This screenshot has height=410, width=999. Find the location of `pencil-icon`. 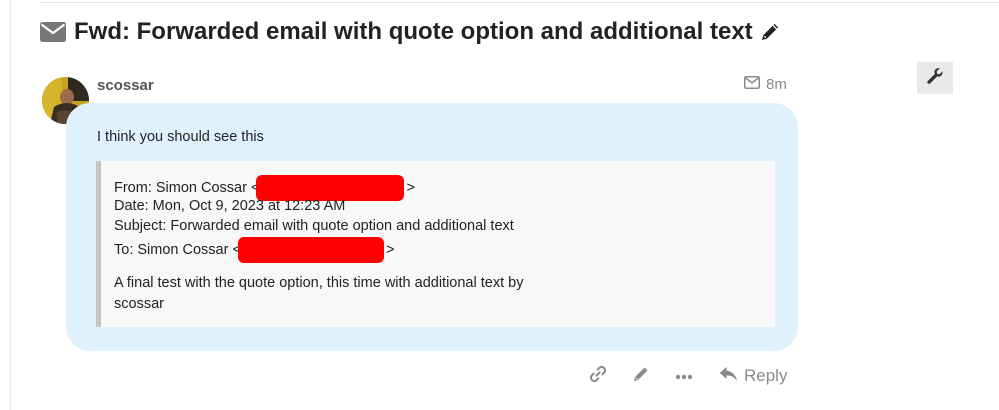

pencil-icon is located at coordinates (641, 376).